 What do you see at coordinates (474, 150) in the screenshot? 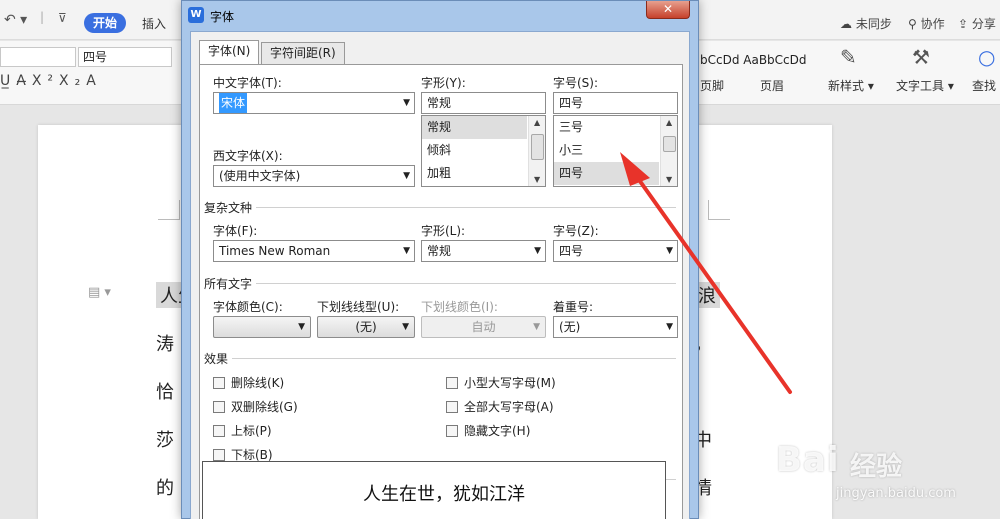
I see `list-item: 倾斜` at bounding box center [474, 150].